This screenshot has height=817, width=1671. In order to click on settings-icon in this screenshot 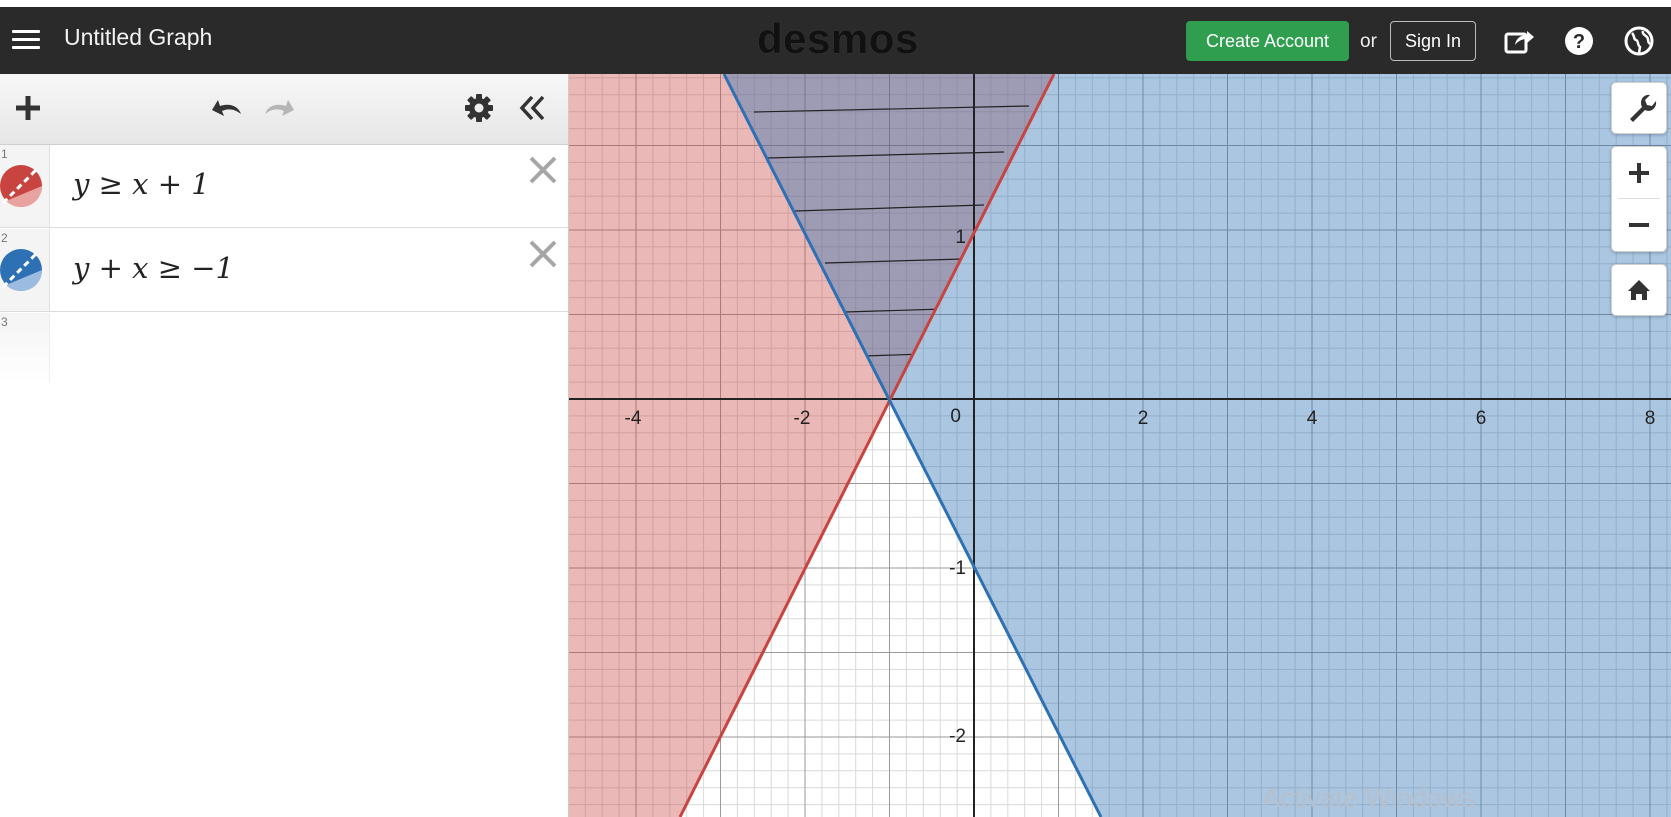, I will do `click(479, 108)`.